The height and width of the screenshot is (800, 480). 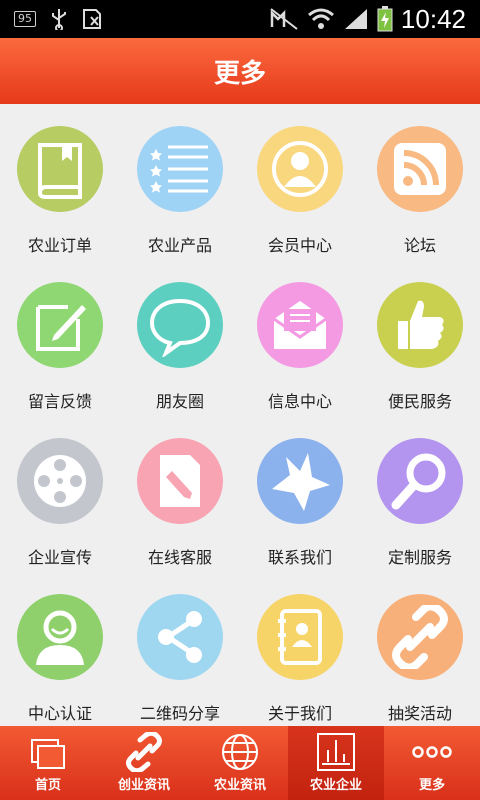 I want to click on usb-icon, so click(x=59, y=19).